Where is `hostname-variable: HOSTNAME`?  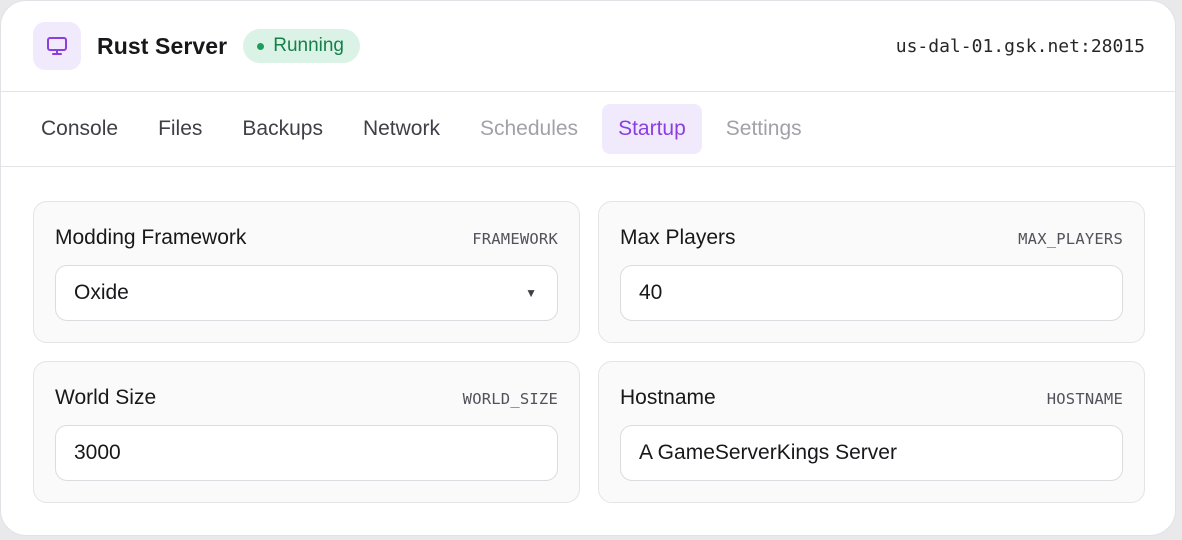 hostname-variable: HOSTNAME is located at coordinates (1084, 399).